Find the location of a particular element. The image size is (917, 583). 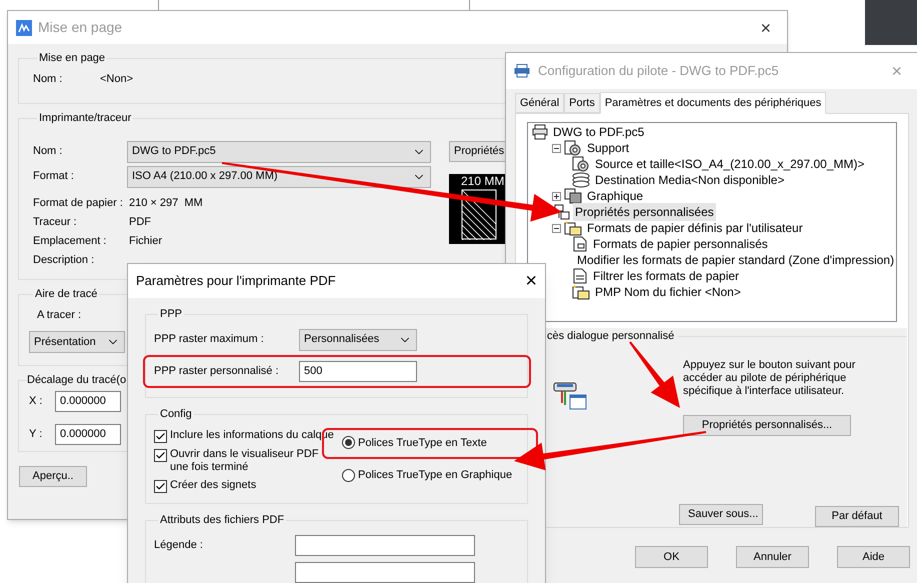

field-label: PPP raster maximum : is located at coordinates (209, 340).